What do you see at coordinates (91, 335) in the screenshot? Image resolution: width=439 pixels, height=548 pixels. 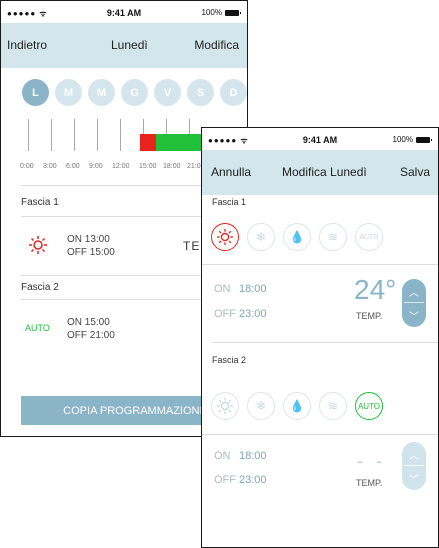 I see `slot2-off-time: OFF 21:00` at bounding box center [91, 335].